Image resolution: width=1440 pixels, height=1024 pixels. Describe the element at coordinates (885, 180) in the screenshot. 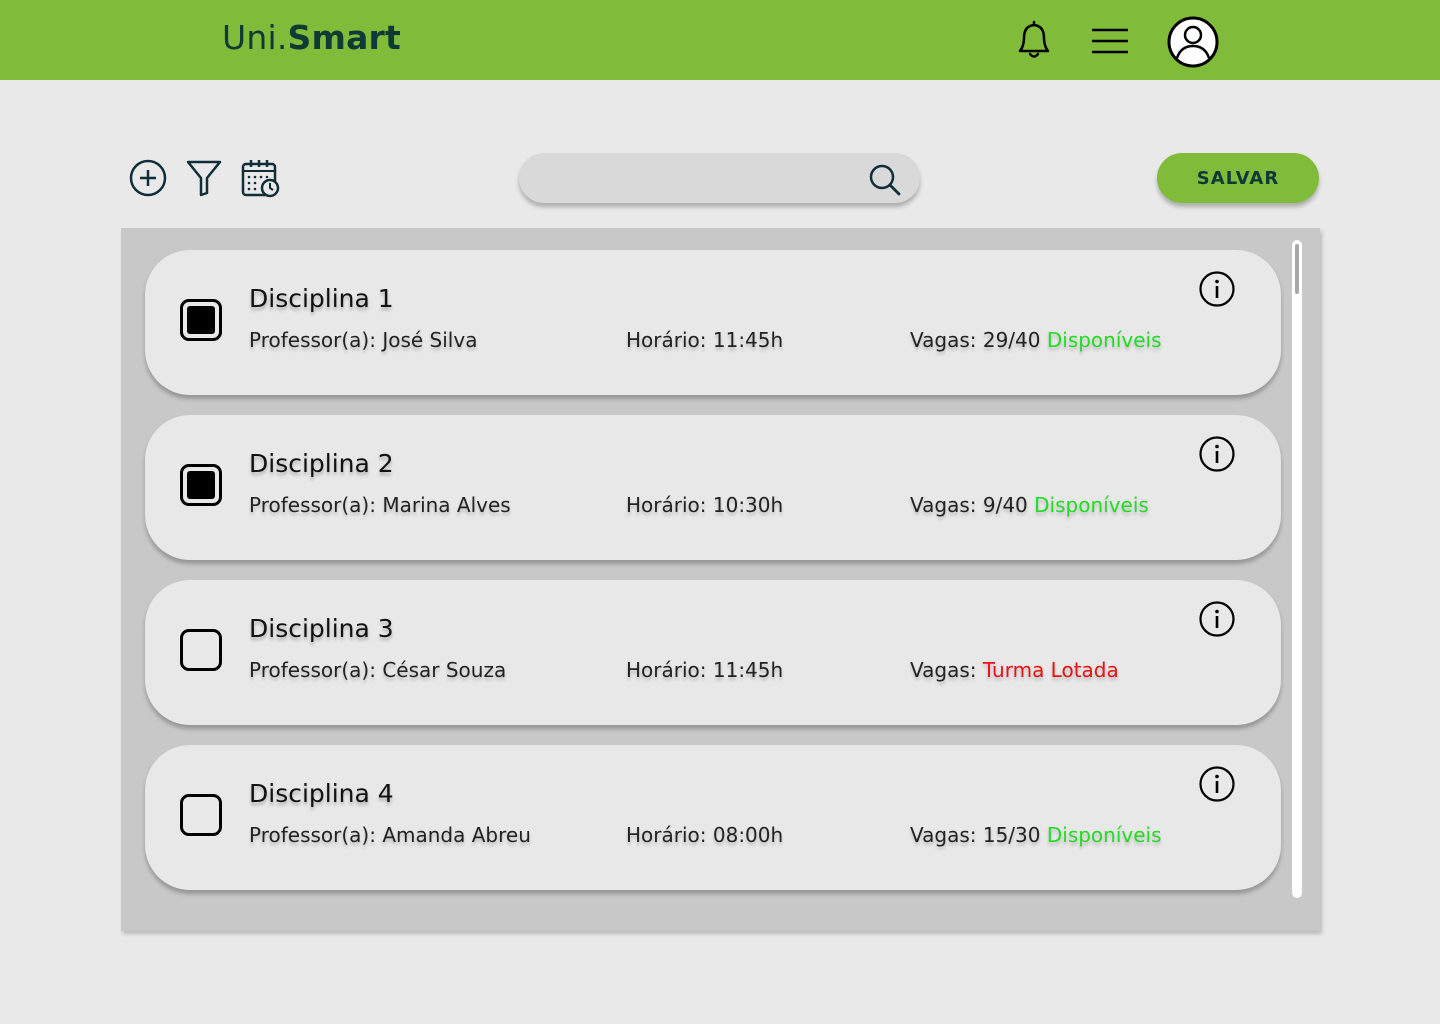

I see `search-icon` at that location.